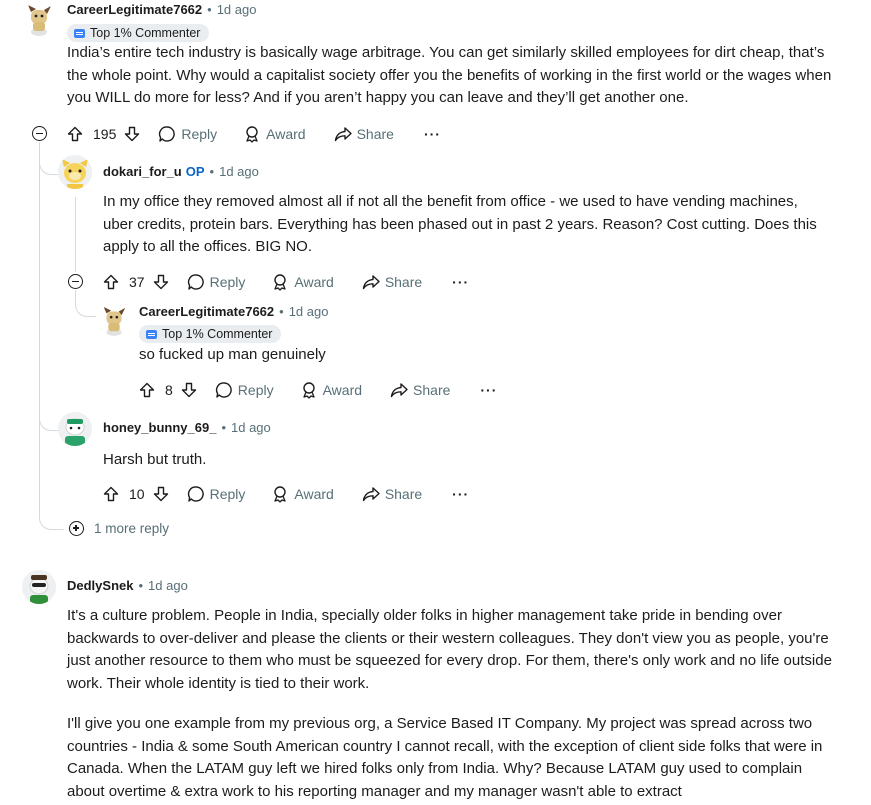 This screenshot has height=805, width=871. What do you see at coordinates (142, 172) in the screenshot?
I see `username: dokari_for_u` at bounding box center [142, 172].